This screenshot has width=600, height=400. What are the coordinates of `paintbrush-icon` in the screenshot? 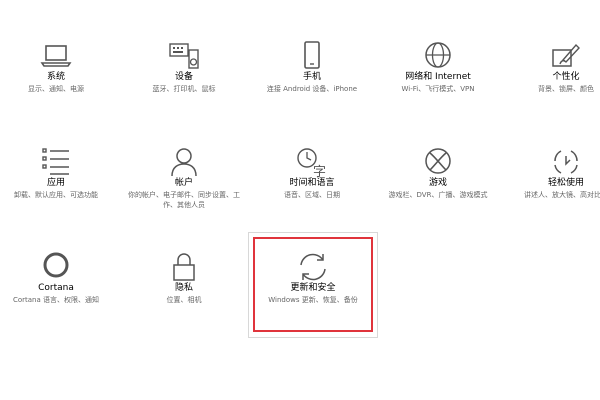 It's located at (566, 57).